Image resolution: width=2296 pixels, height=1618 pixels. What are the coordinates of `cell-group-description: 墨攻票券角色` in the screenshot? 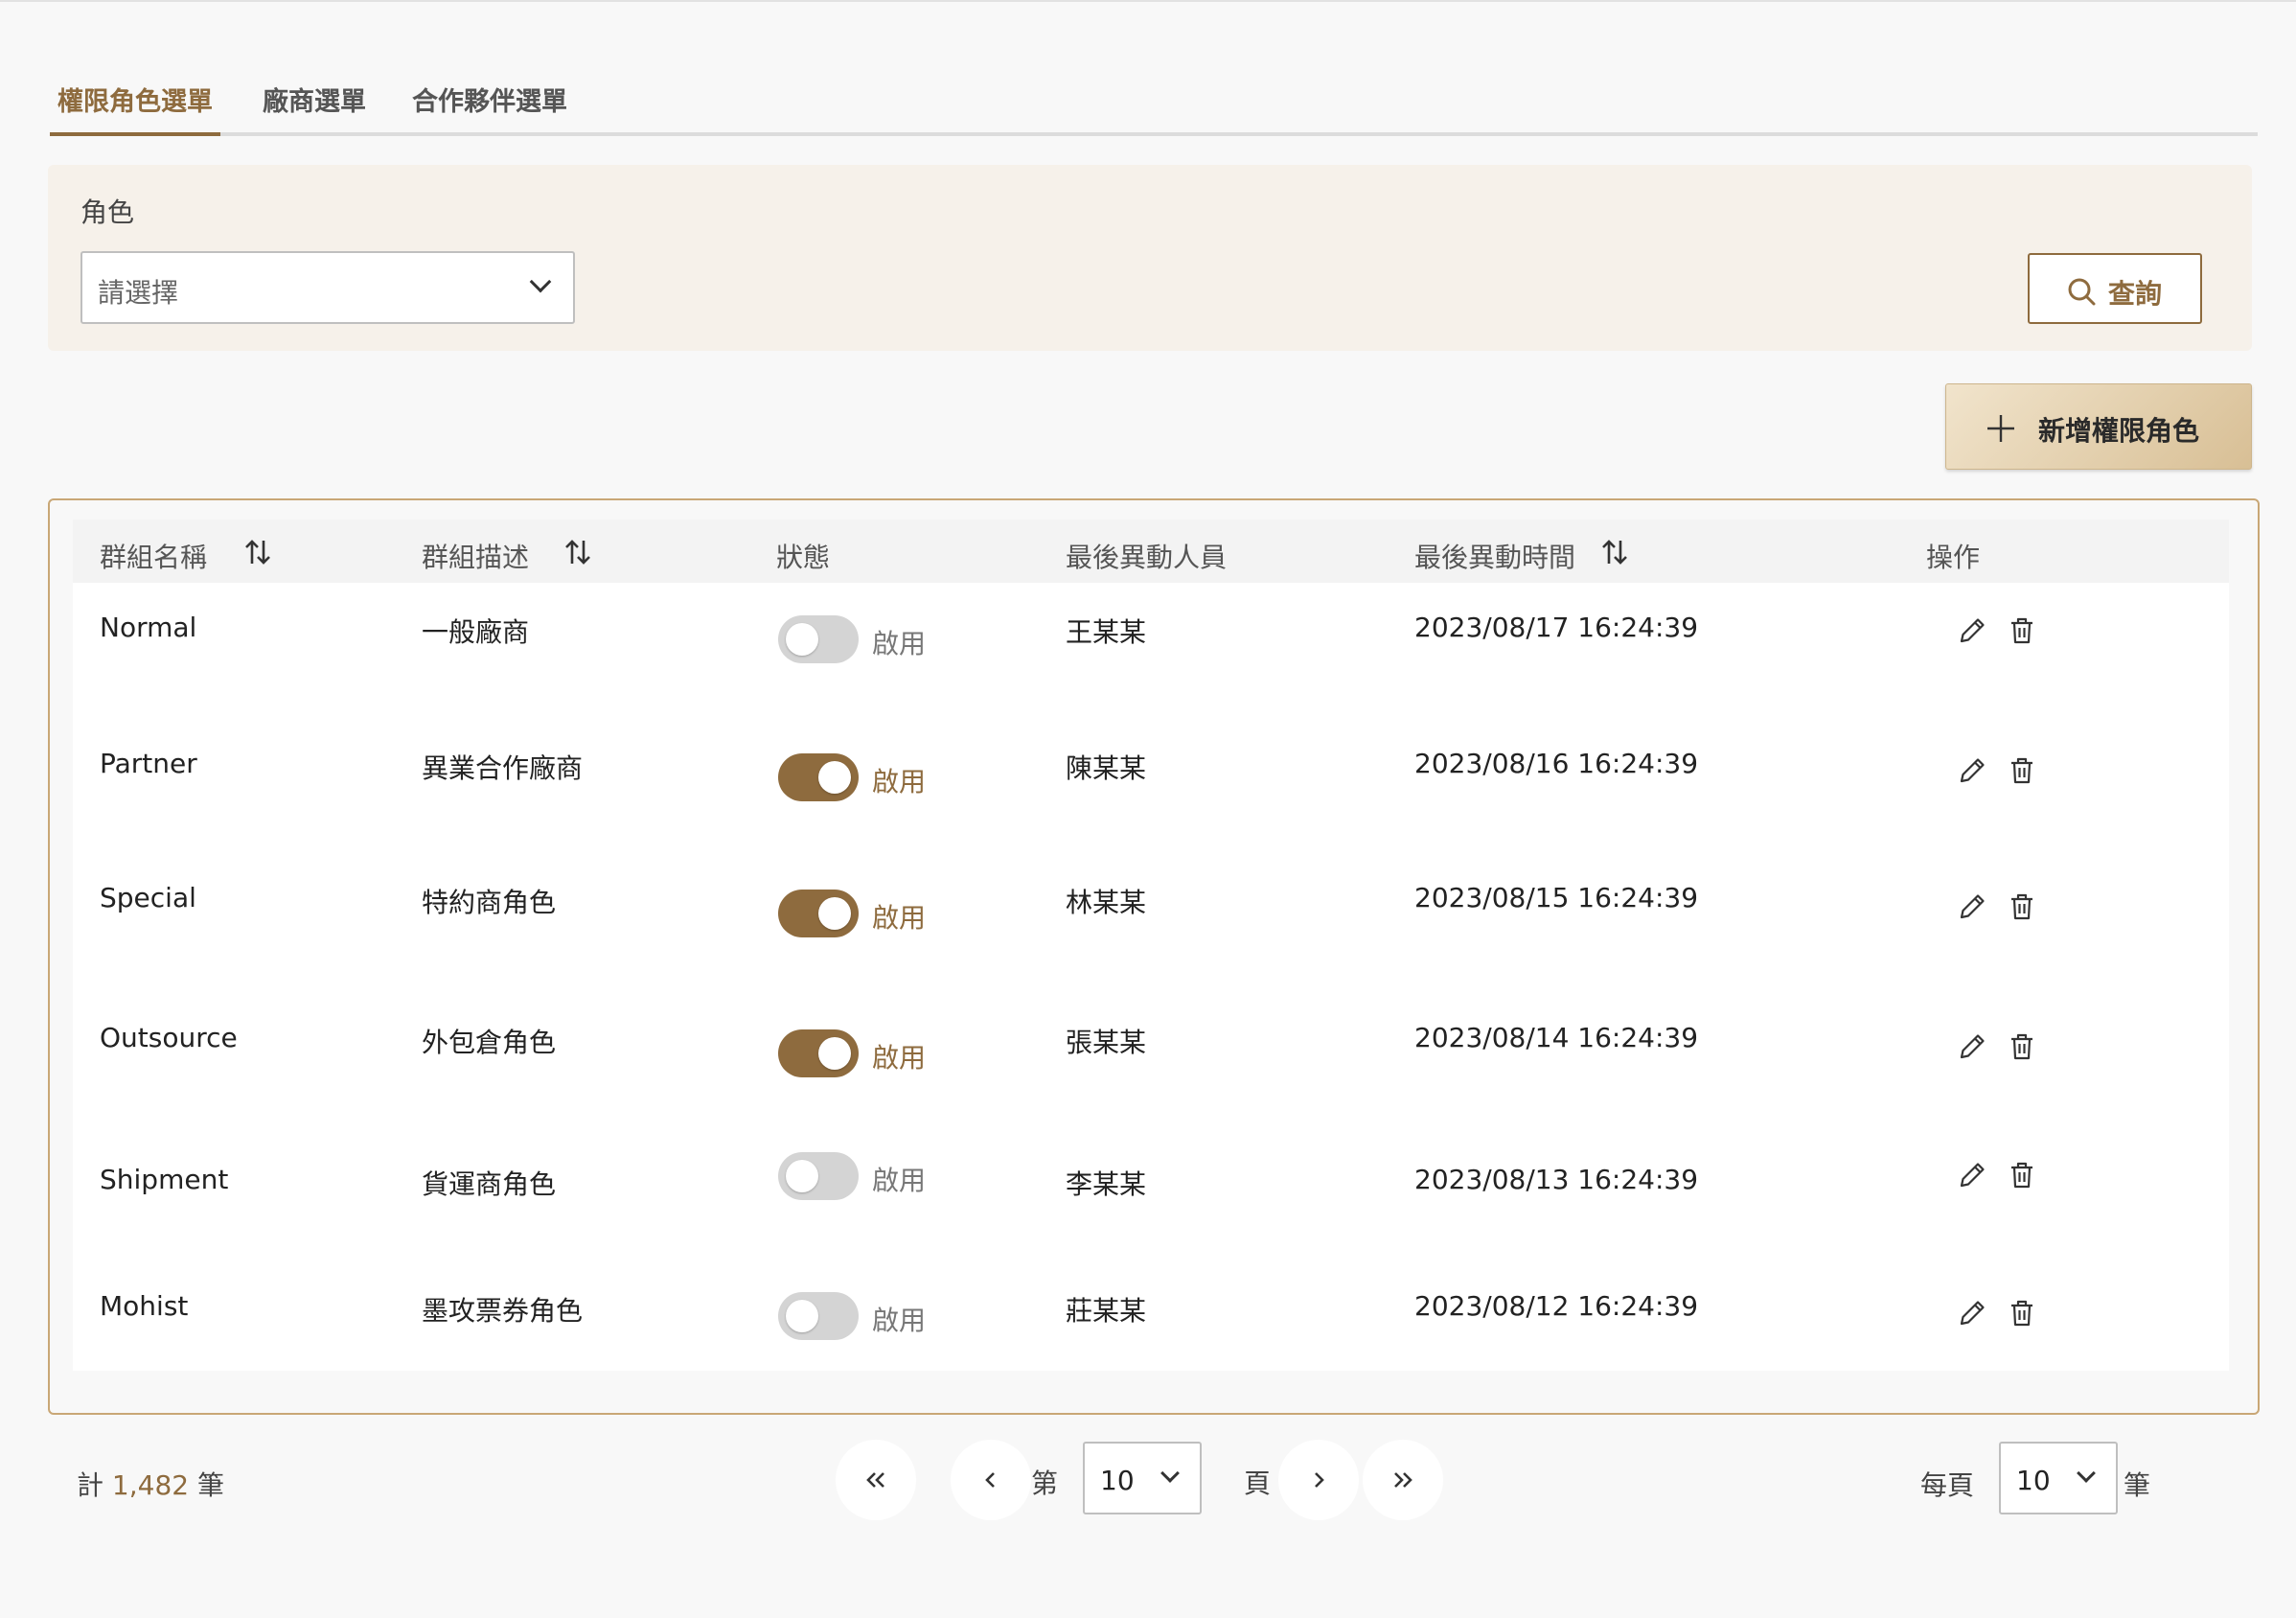 It's located at (503, 1311).